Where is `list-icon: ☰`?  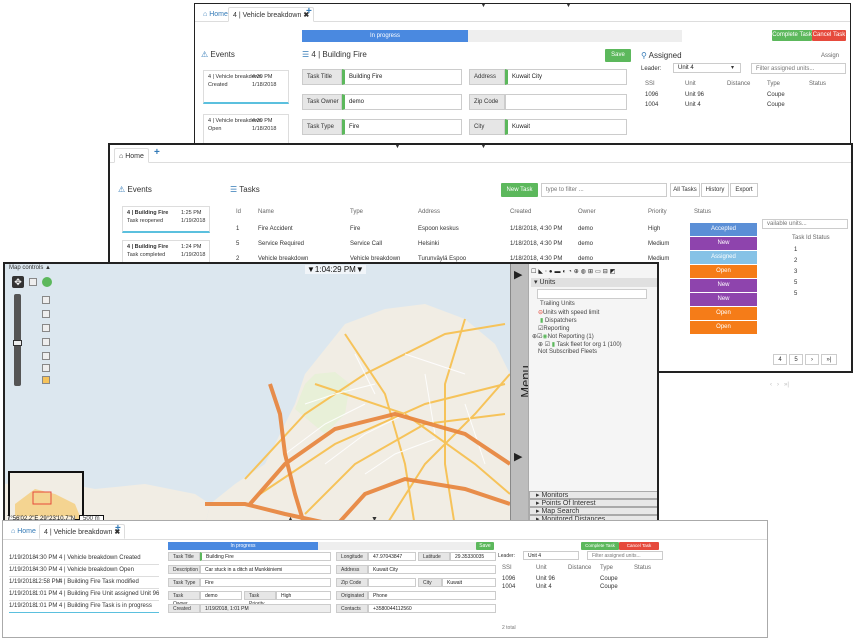
list-icon: ☰ is located at coordinates (234, 189).